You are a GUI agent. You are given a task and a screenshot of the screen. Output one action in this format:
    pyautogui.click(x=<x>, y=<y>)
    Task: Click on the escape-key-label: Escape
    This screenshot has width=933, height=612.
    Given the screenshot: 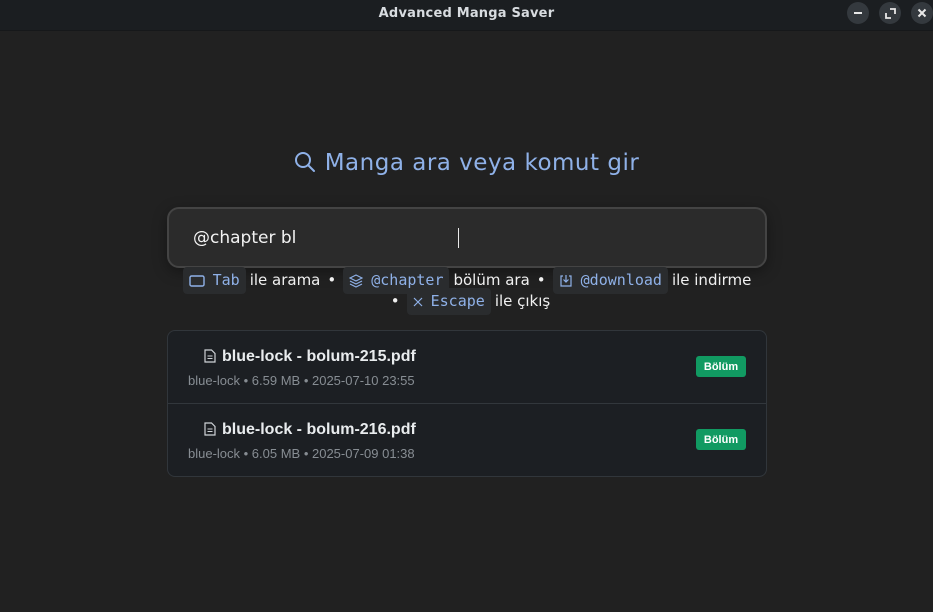 What is the action you would take?
    pyautogui.click(x=457, y=301)
    